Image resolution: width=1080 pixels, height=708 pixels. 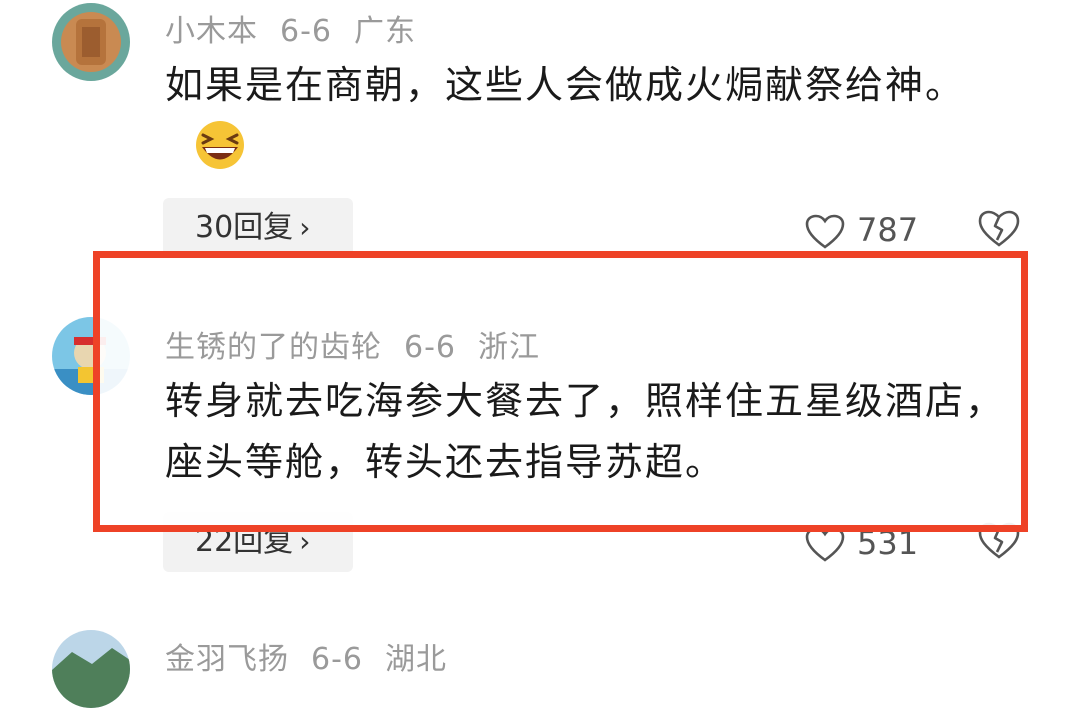 I want to click on username: 生锈的了的齿轮, so click(x=273, y=347).